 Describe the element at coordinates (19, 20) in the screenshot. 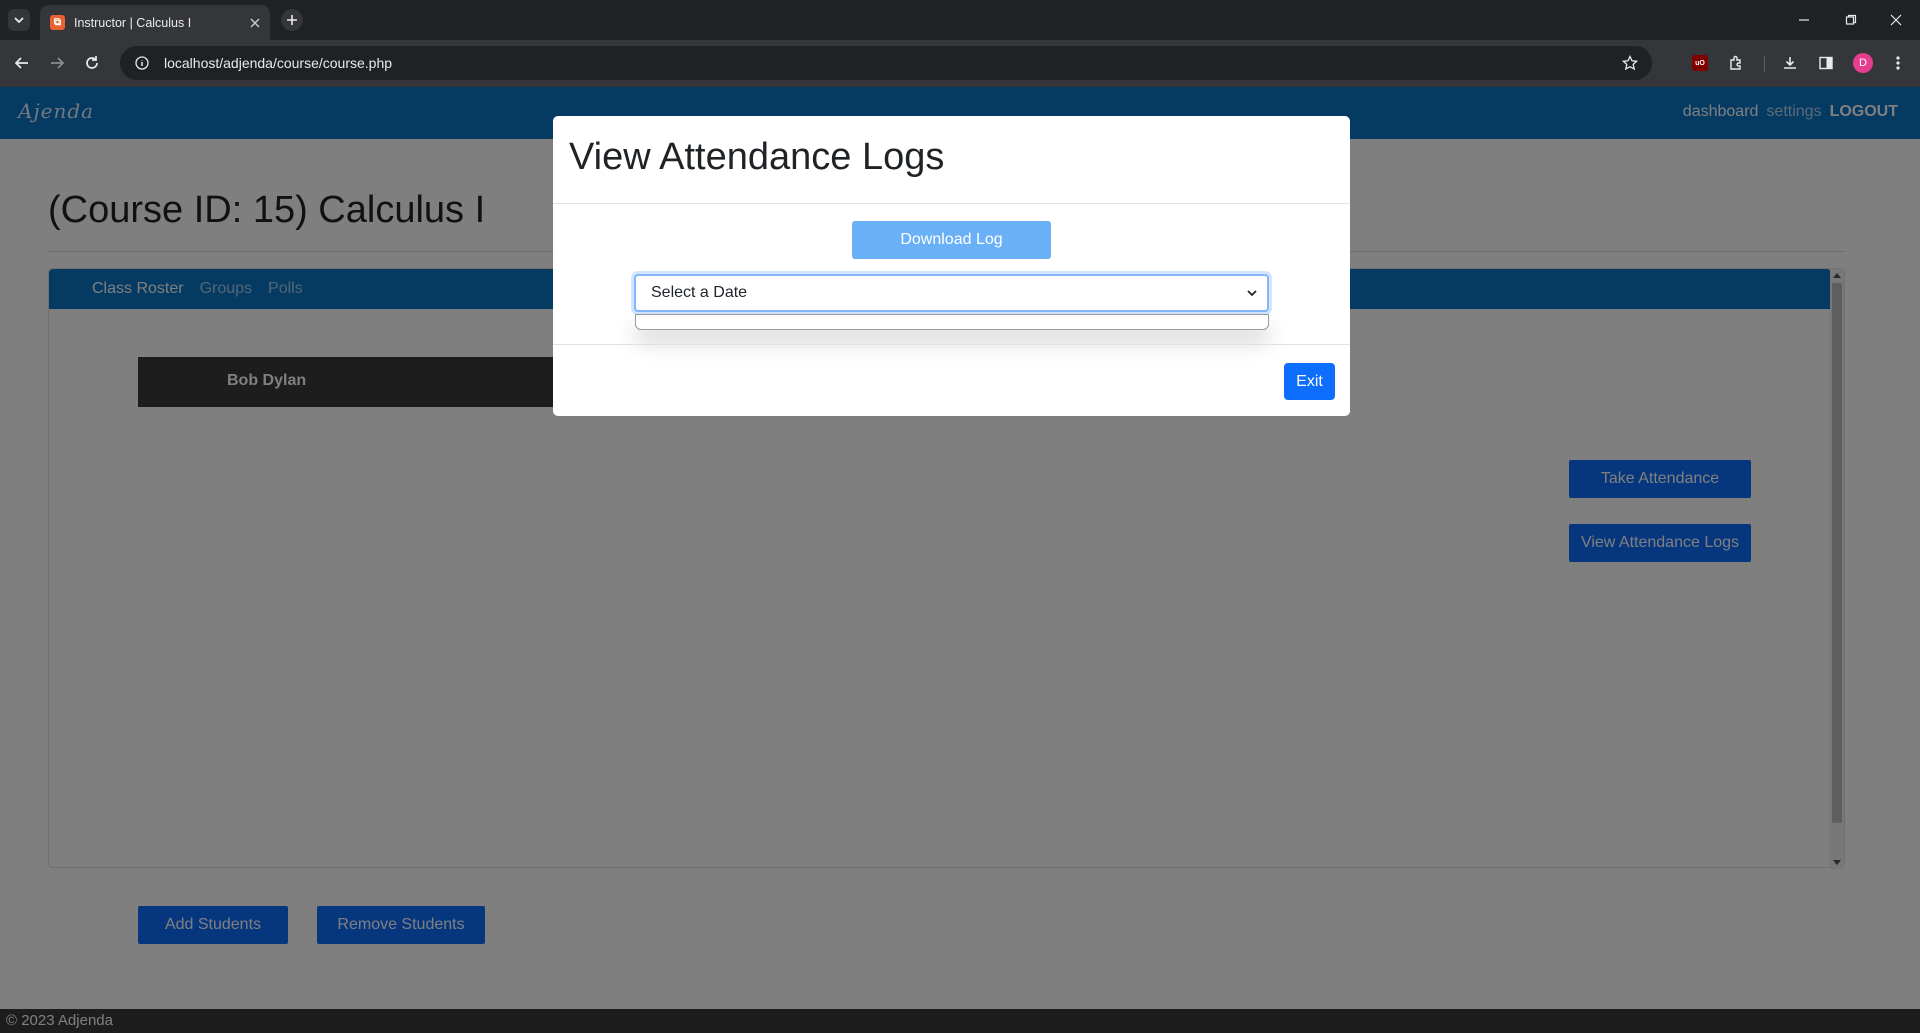

I see `tab-list-icon` at that location.